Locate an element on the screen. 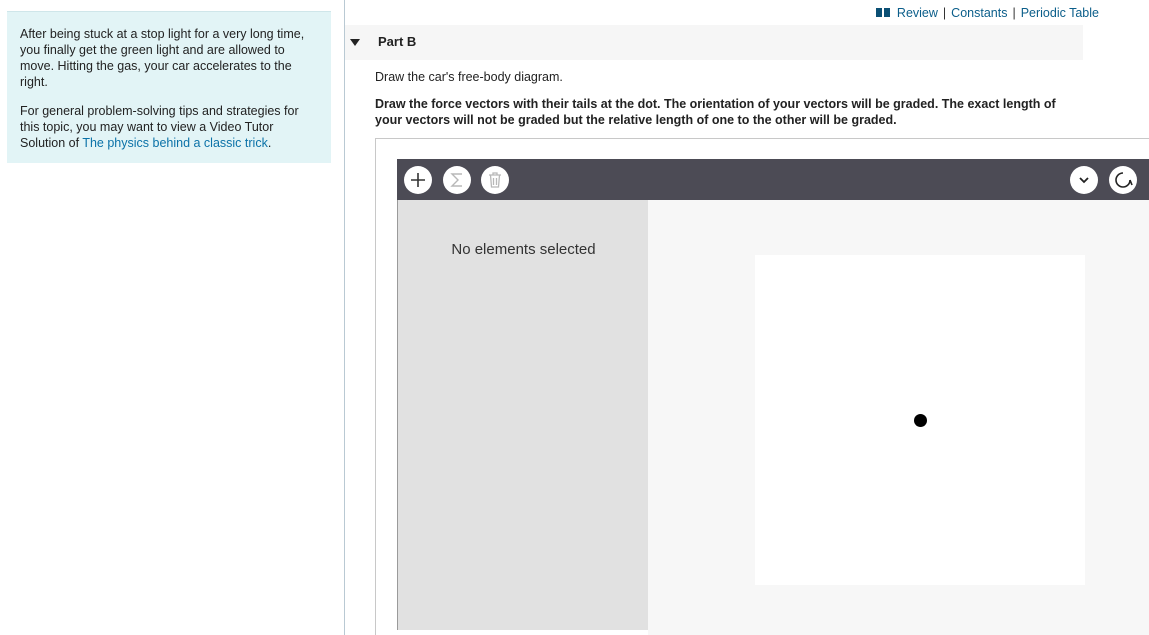 This screenshot has height=635, width=1149. book-icon is located at coordinates (882, 13).